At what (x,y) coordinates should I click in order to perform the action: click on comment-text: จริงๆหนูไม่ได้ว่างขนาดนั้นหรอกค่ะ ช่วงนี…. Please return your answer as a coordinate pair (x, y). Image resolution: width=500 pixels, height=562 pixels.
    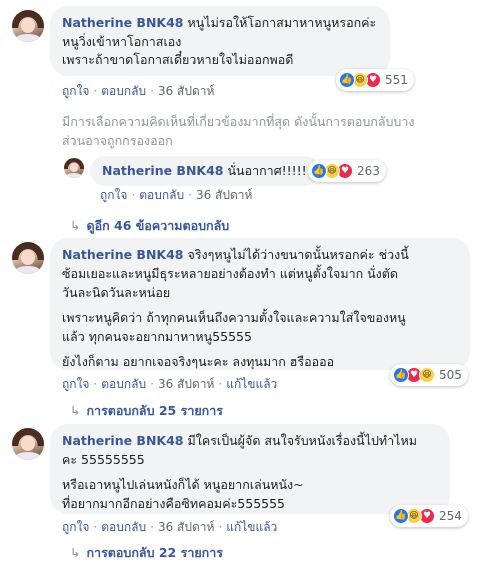
    Looking at the image, I should click on (298, 254).